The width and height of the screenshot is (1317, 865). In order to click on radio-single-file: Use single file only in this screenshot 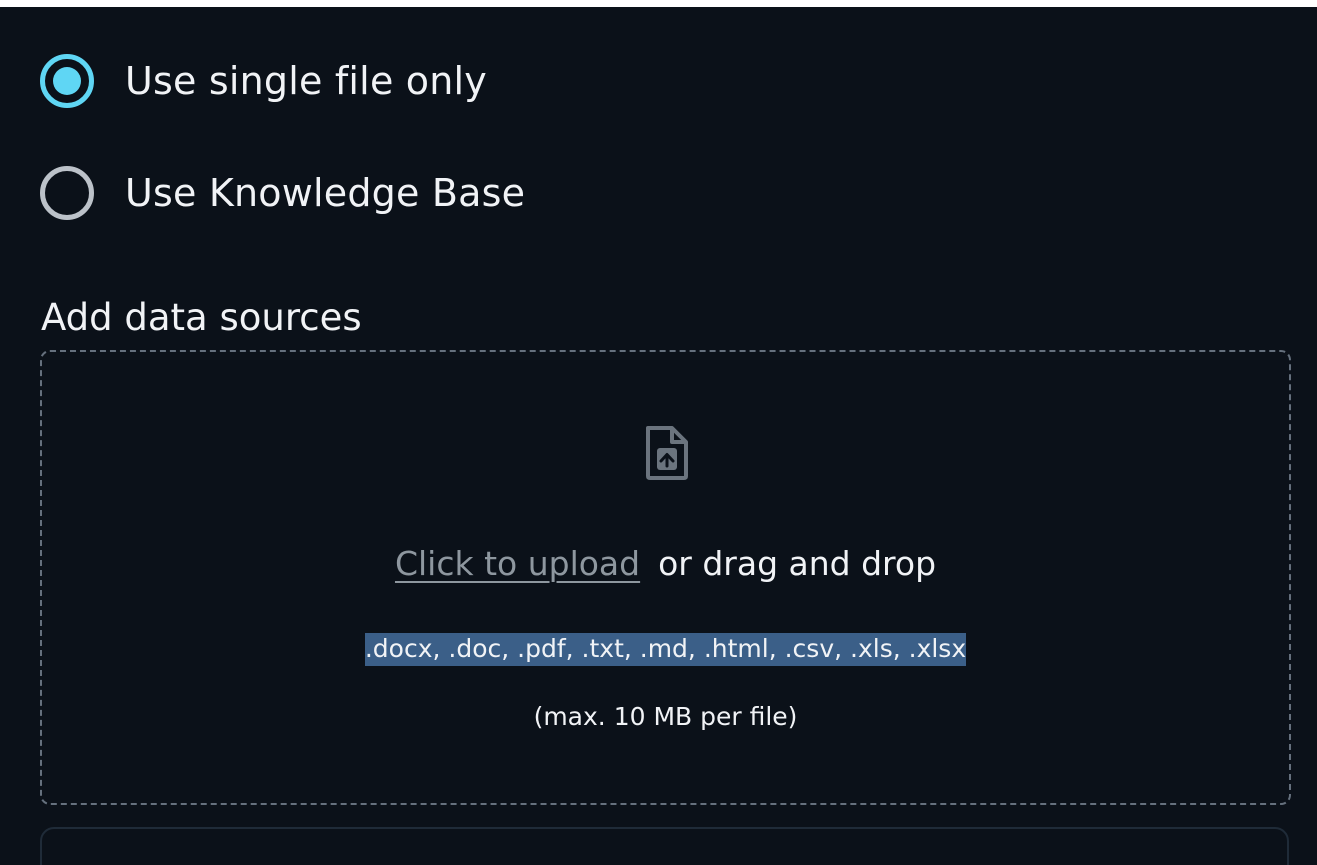, I will do `click(263, 81)`.